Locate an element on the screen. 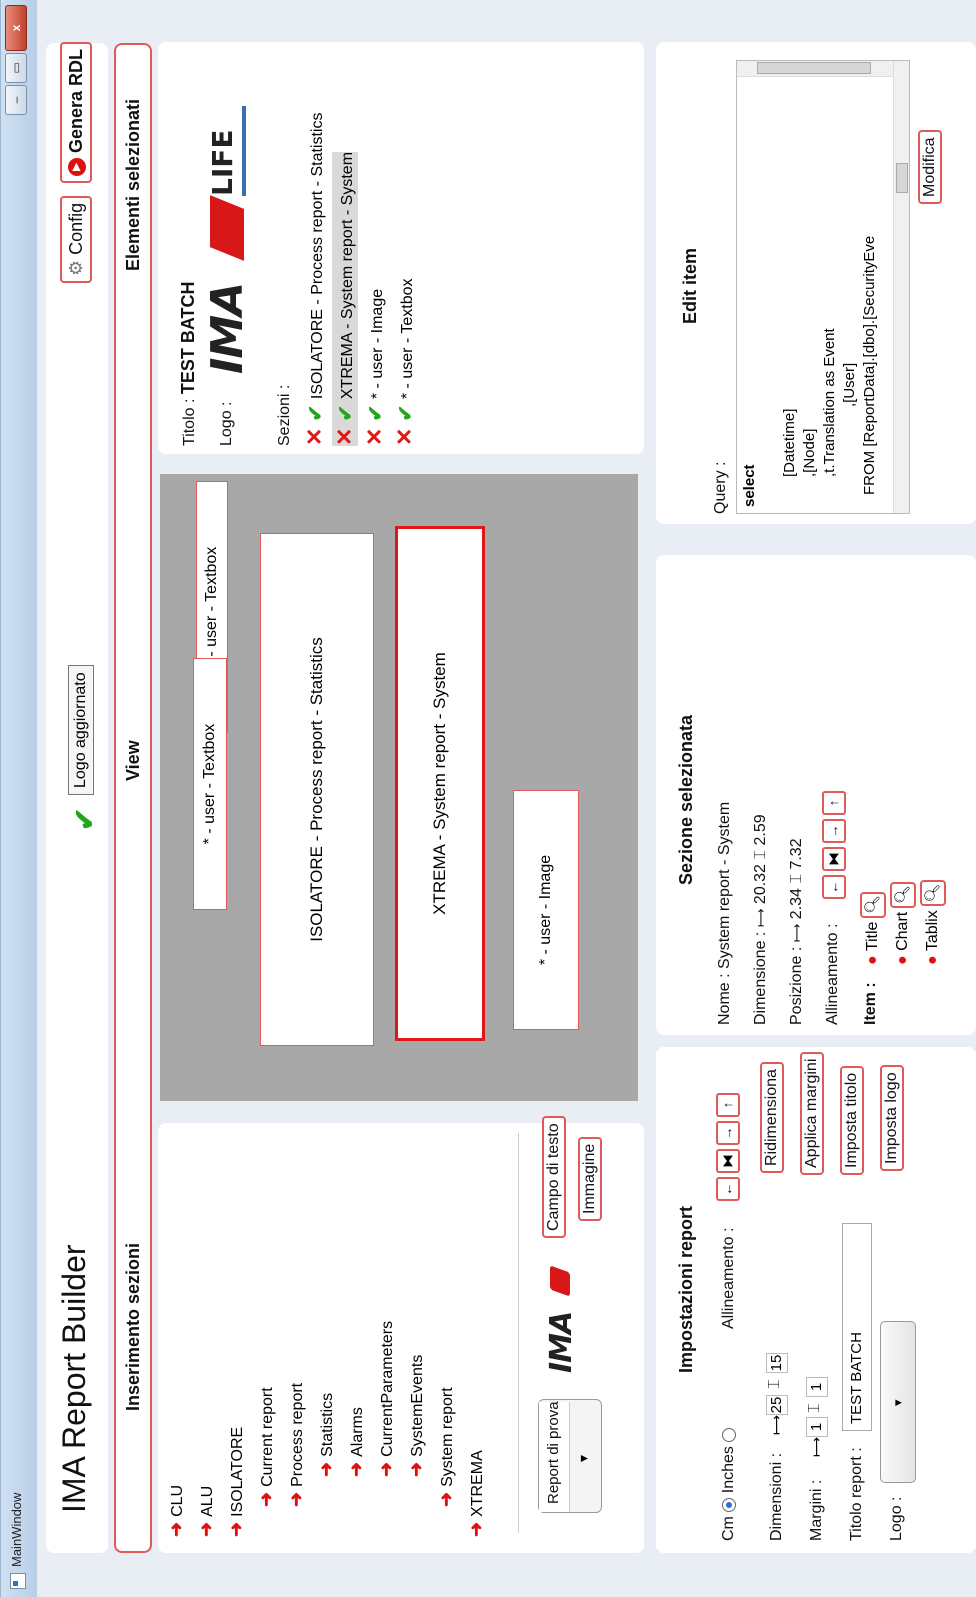  minimize-button: – is located at coordinates (16, 100).